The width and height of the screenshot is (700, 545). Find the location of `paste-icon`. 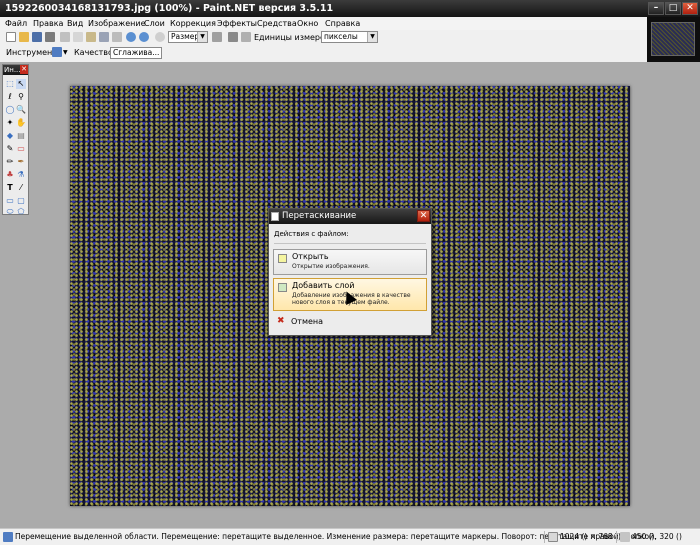

paste-icon is located at coordinates (91, 37).